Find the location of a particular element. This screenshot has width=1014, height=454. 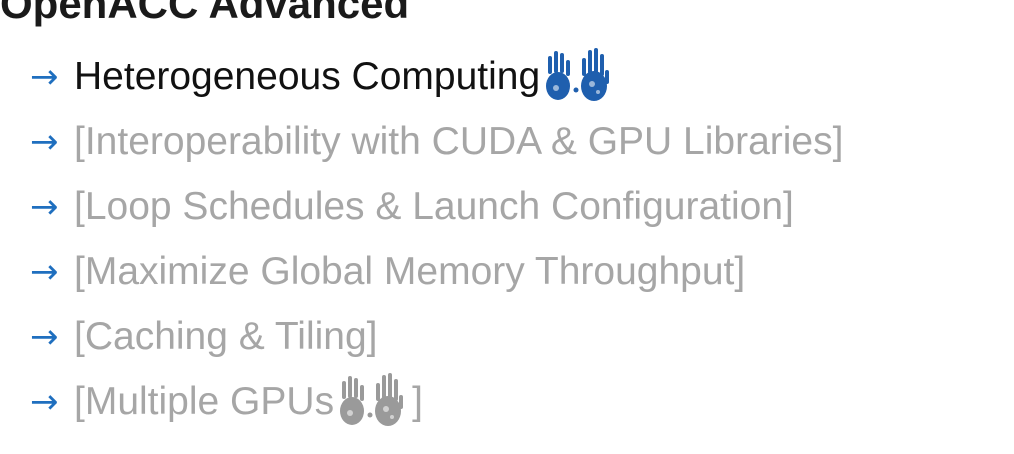

list-item-label: [Caching & Tiling] is located at coordinates (226, 336).